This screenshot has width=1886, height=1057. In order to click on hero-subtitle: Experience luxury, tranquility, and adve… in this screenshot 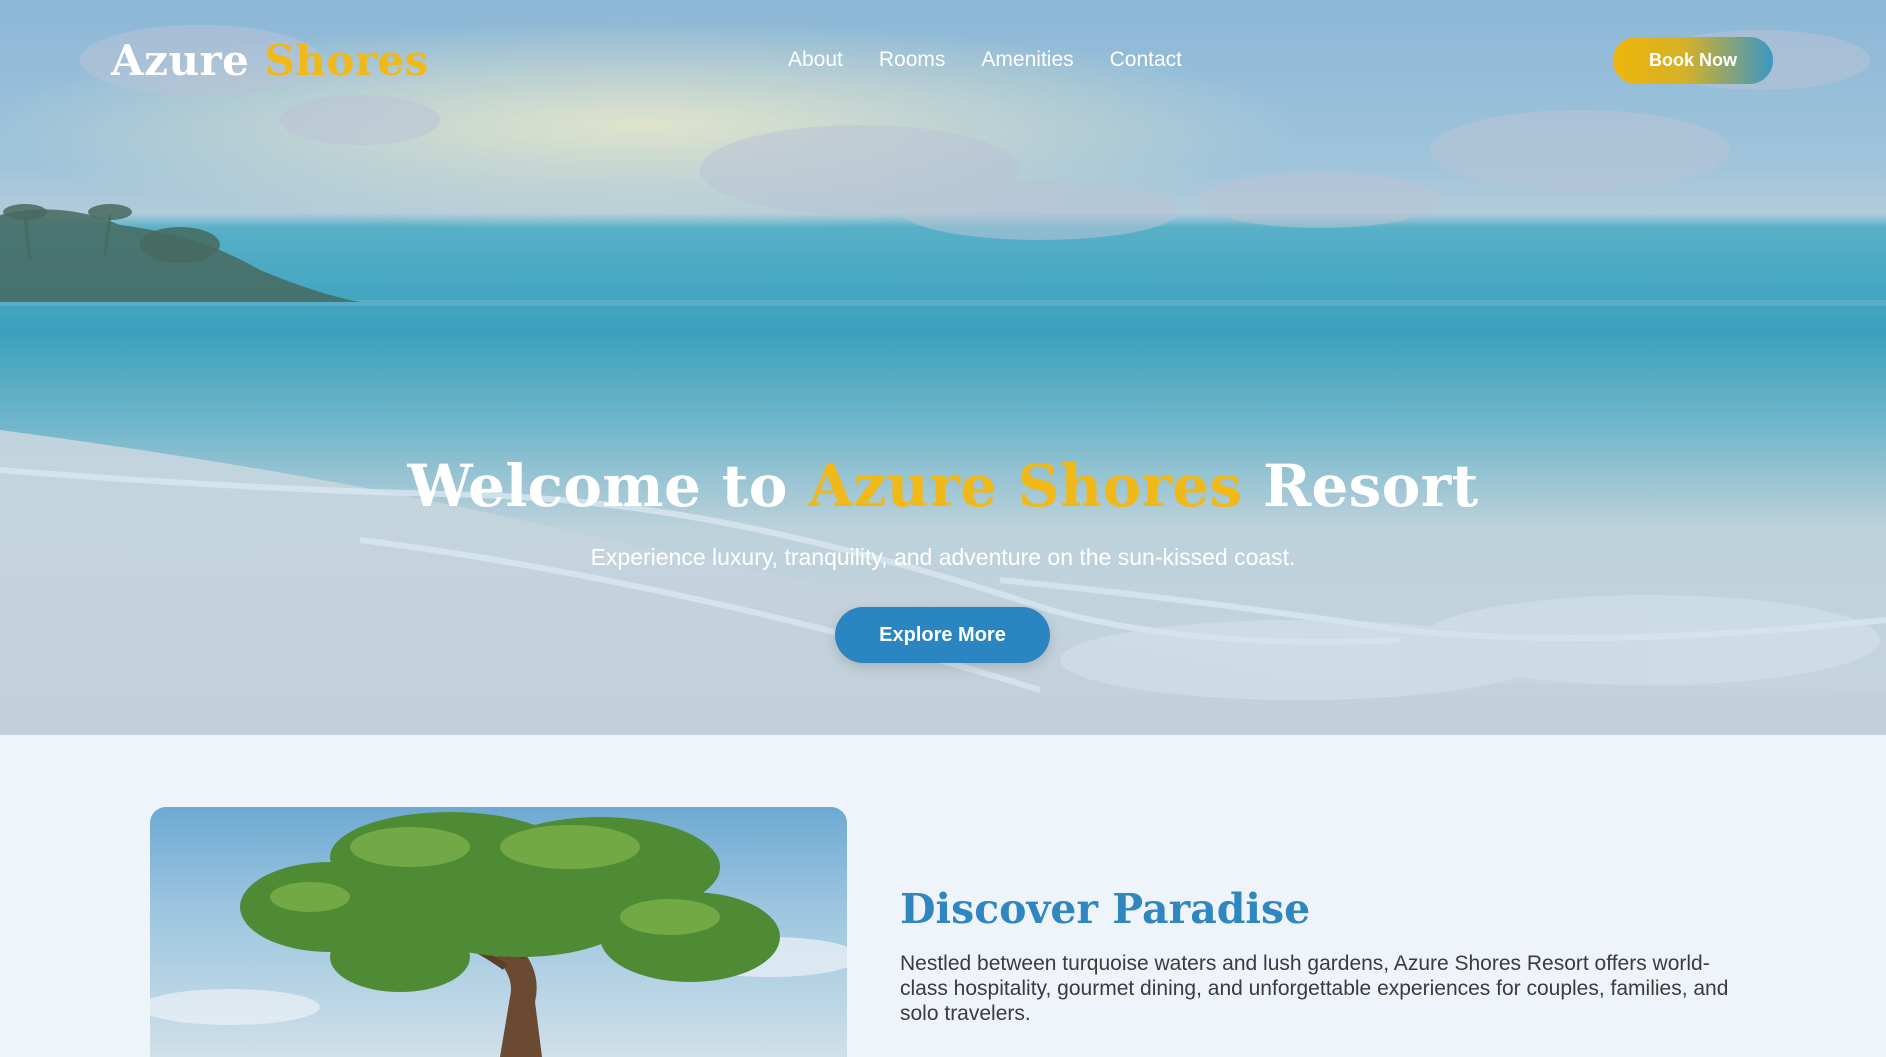, I will do `click(943, 557)`.